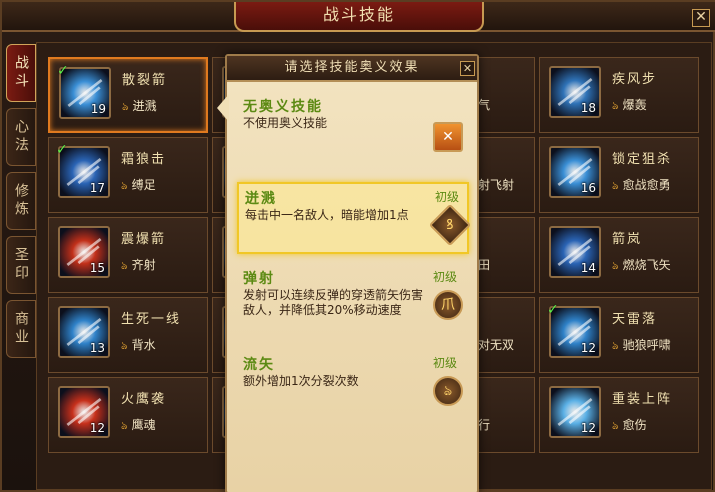 Image resolution: width=715 pixels, height=492 pixels. I want to click on skill-ultimate-effect: ঌ 缚足, so click(138, 186).